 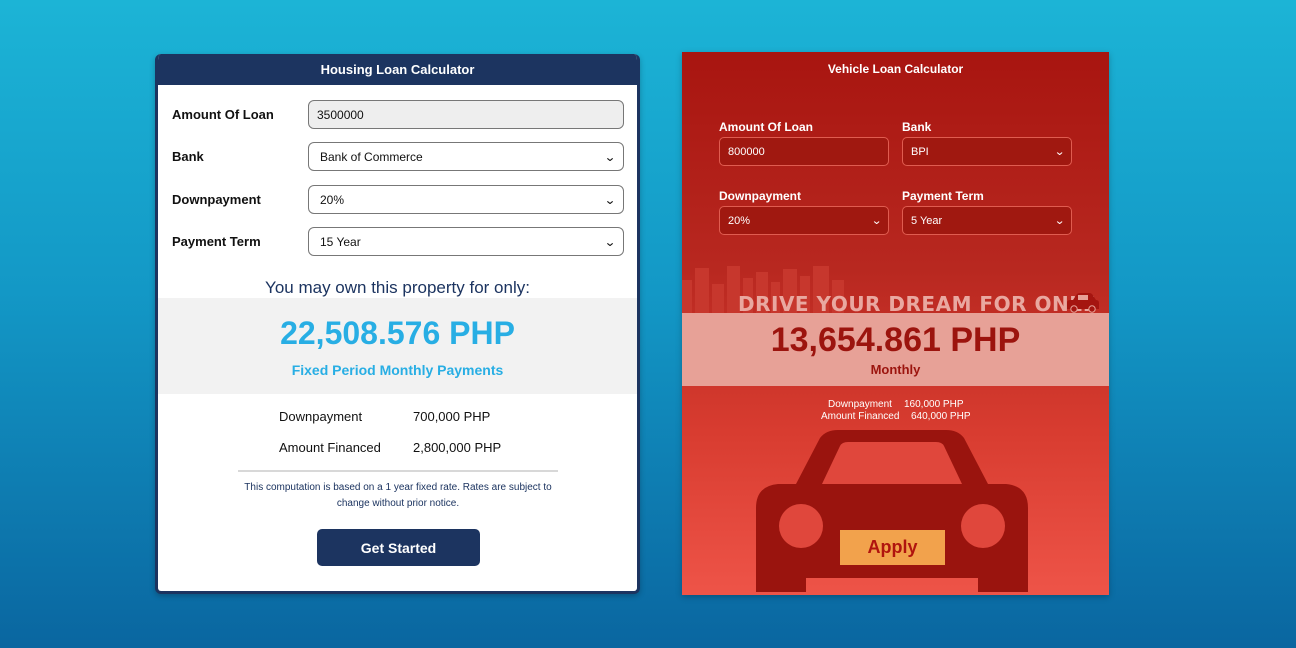 What do you see at coordinates (739, 220) in the screenshot?
I see `vehicle-downpayment-value: 20%` at bounding box center [739, 220].